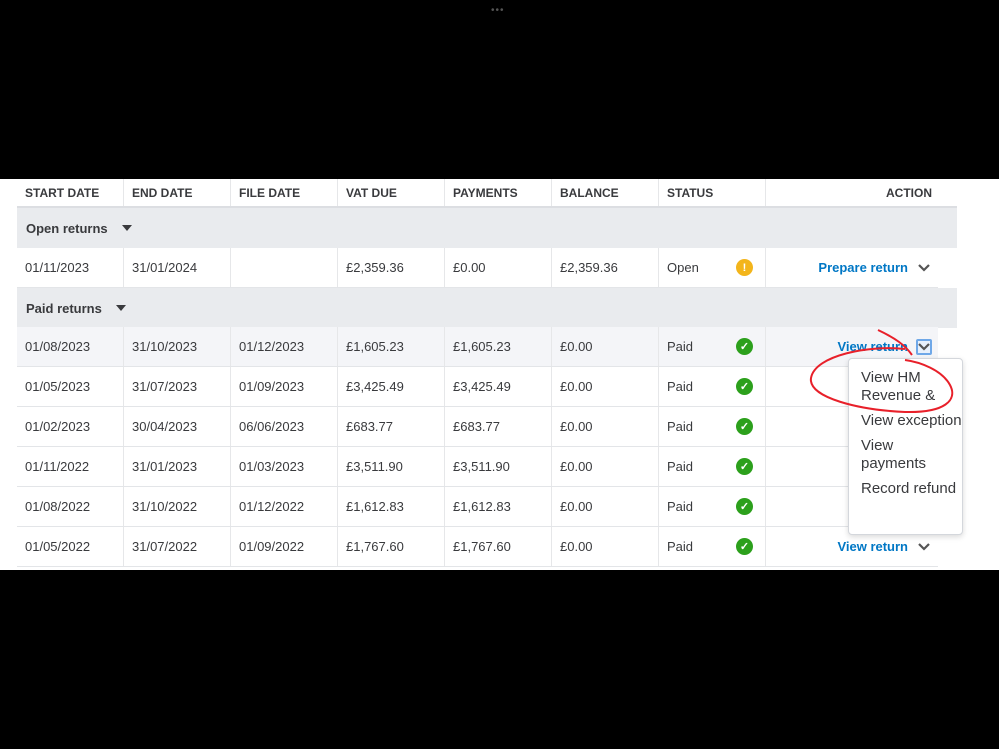  I want to click on window-handle-dots: •••, so click(498, 10).